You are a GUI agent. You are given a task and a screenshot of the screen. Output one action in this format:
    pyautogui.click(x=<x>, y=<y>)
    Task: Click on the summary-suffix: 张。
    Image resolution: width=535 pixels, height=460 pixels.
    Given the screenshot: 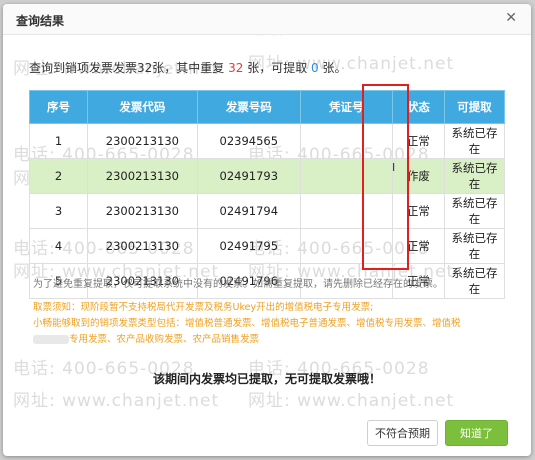 What is the action you would take?
    pyautogui.click(x=332, y=68)
    